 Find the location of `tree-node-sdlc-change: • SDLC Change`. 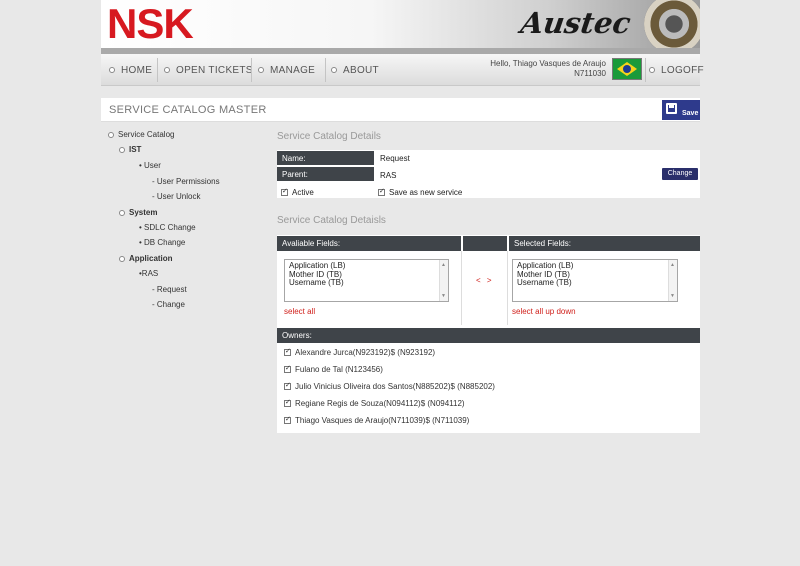

tree-node-sdlc-change: • SDLC Change is located at coordinates (167, 227).